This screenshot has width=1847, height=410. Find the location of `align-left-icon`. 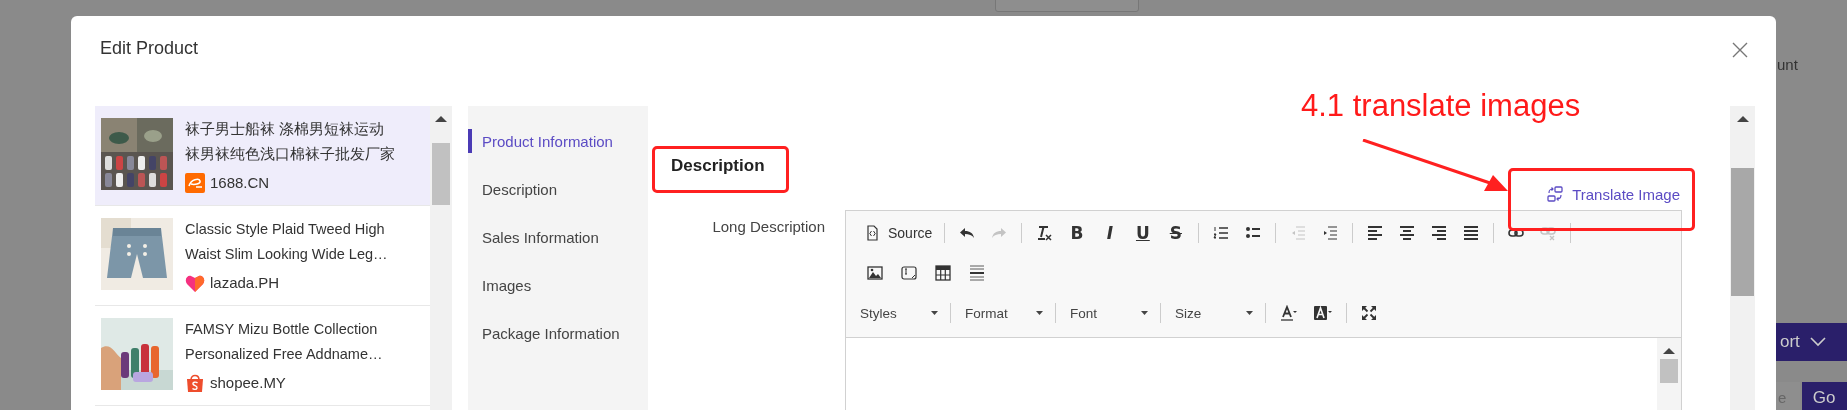

align-left-icon is located at coordinates (1375, 233).